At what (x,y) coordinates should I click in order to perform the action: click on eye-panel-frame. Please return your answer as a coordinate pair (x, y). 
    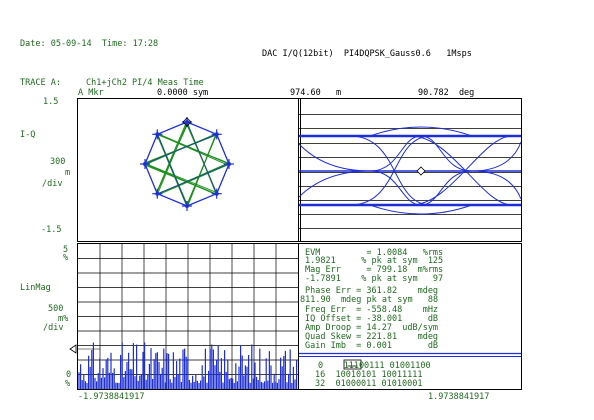
    Looking at the image, I should click on (410, 170).